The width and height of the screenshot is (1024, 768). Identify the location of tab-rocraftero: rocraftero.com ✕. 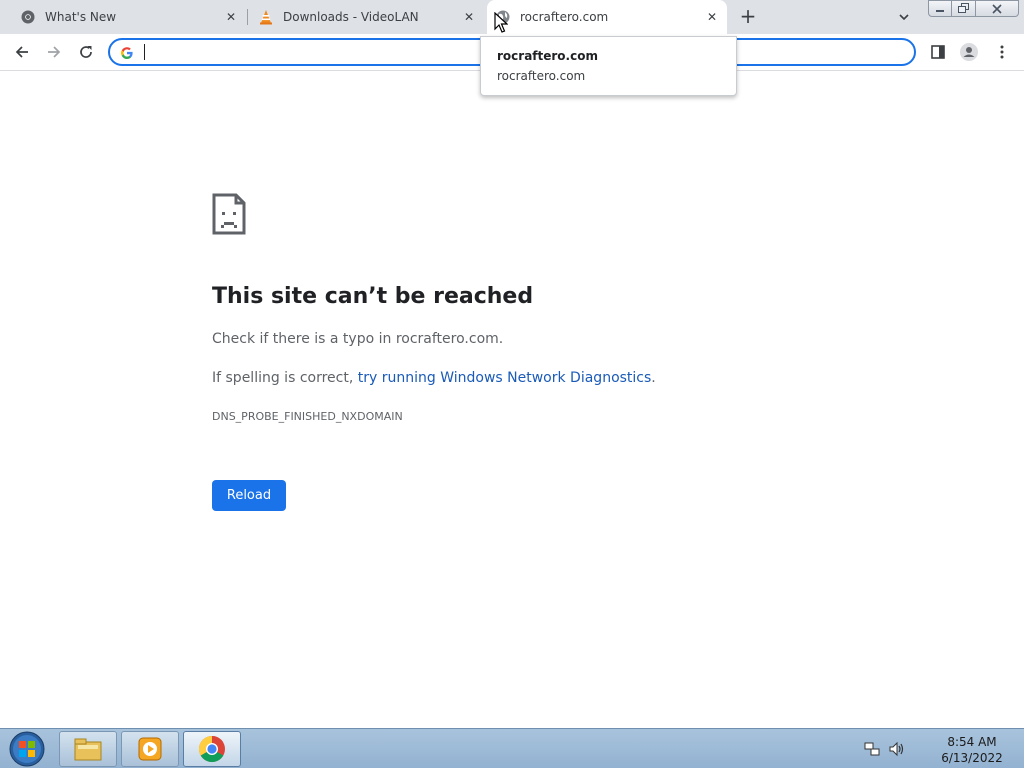
(607, 17).